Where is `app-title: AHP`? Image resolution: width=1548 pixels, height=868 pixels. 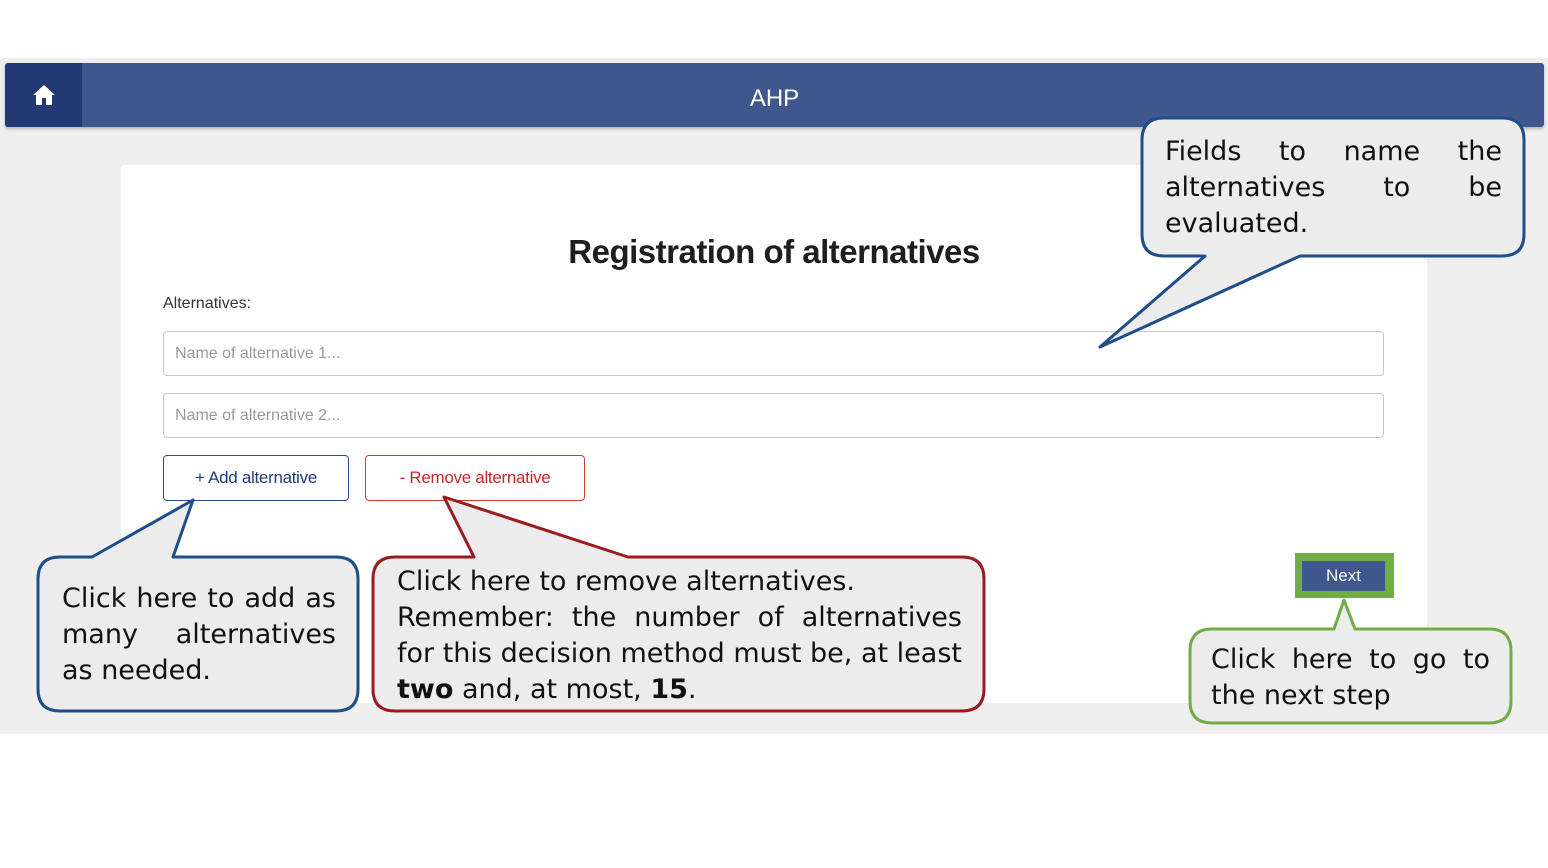 app-title: AHP is located at coordinates (774, 98).